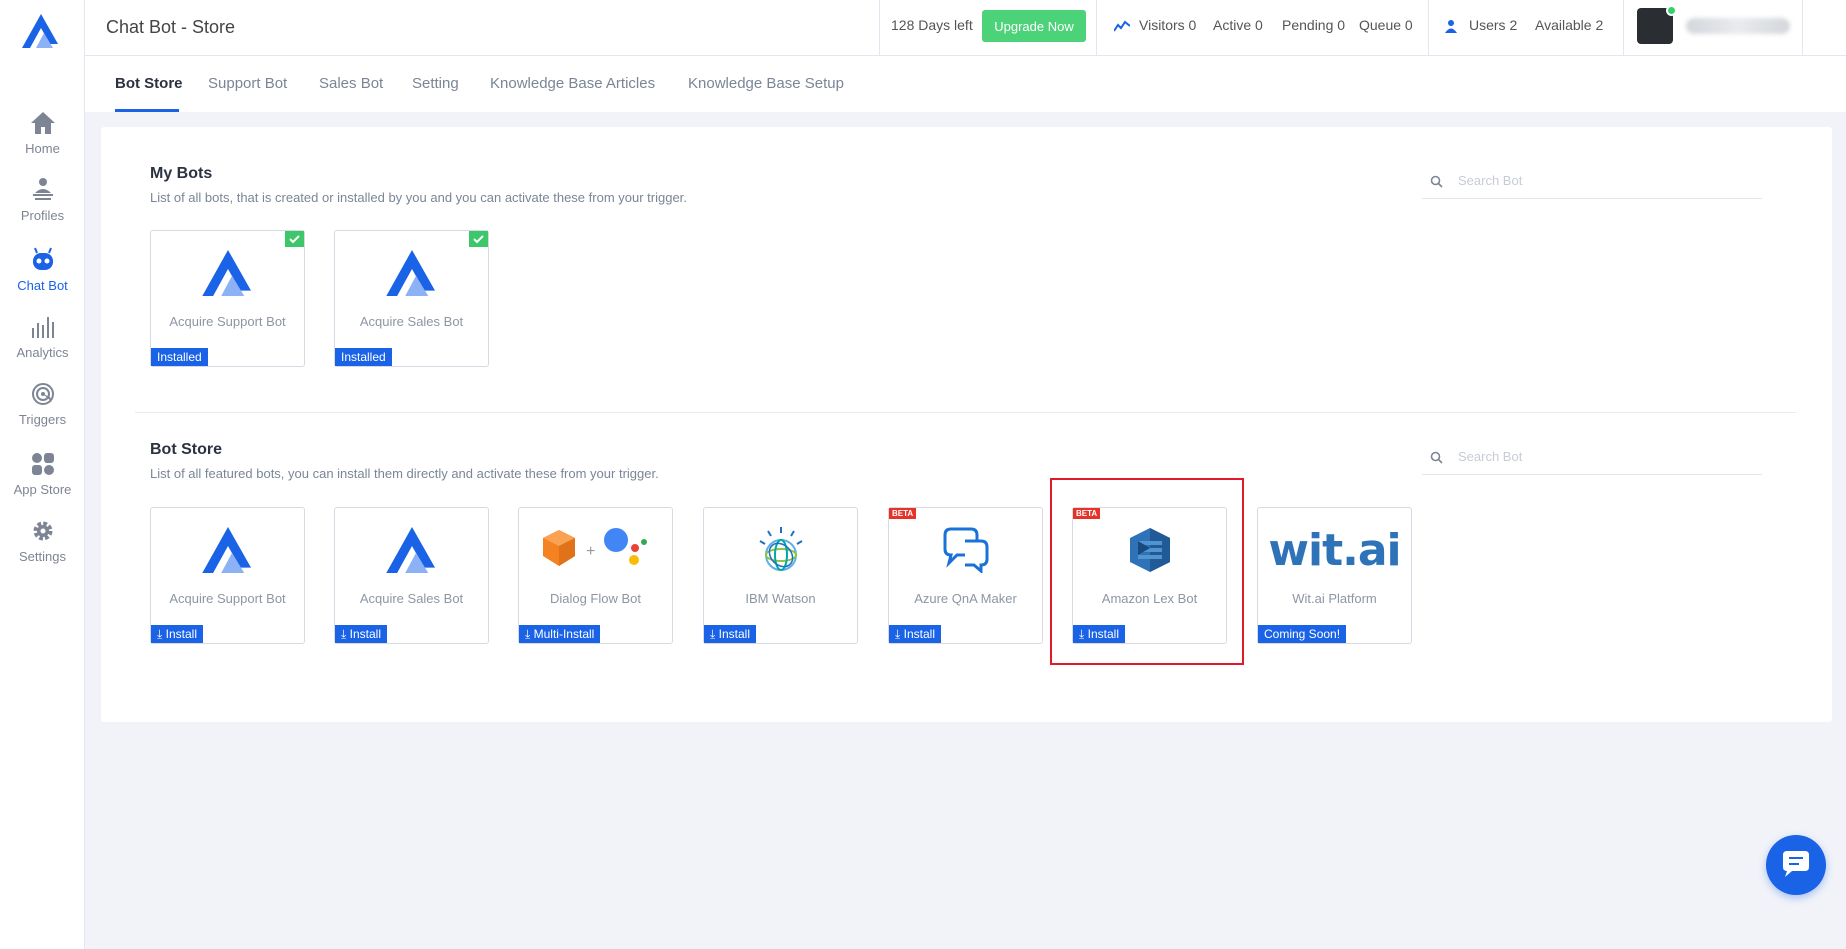  Describe the element at coordinates (766, 83) in the screenshot. I see `tab-knowledge-base-setup: Knowledge Base Setup` at that location.